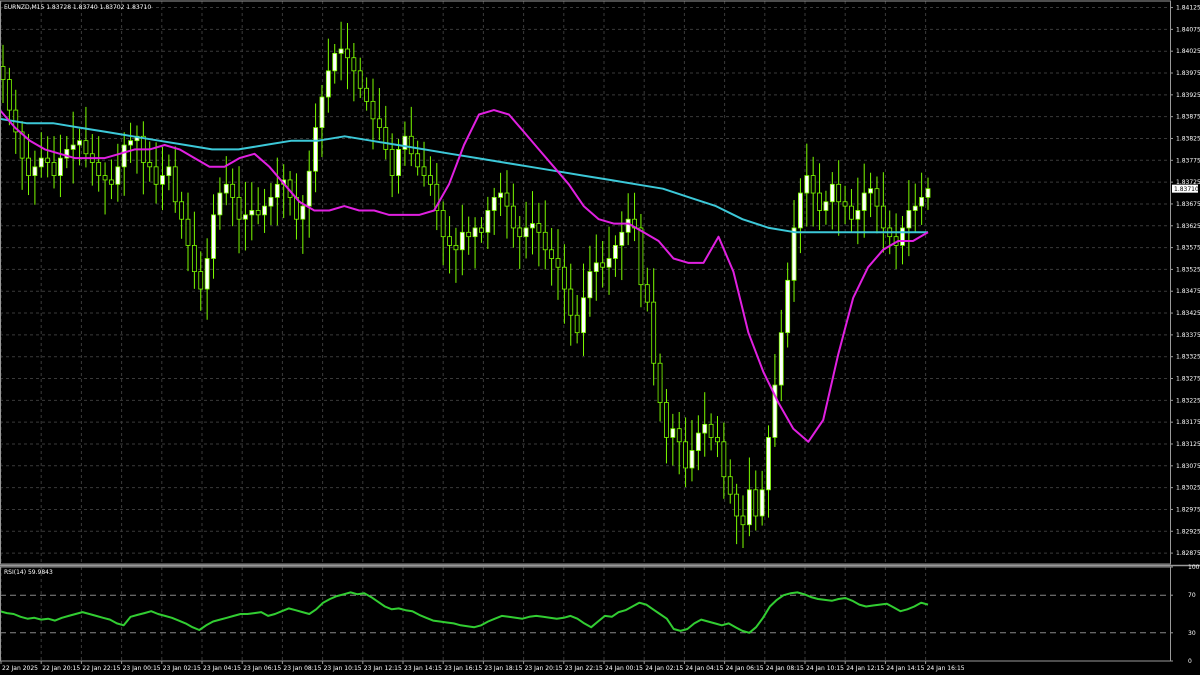  What do you see at coordinates (142, 668) in the screenshot?
I see `time-tick-label: 23 Jan 00:15` at bounding box center [142, 668].